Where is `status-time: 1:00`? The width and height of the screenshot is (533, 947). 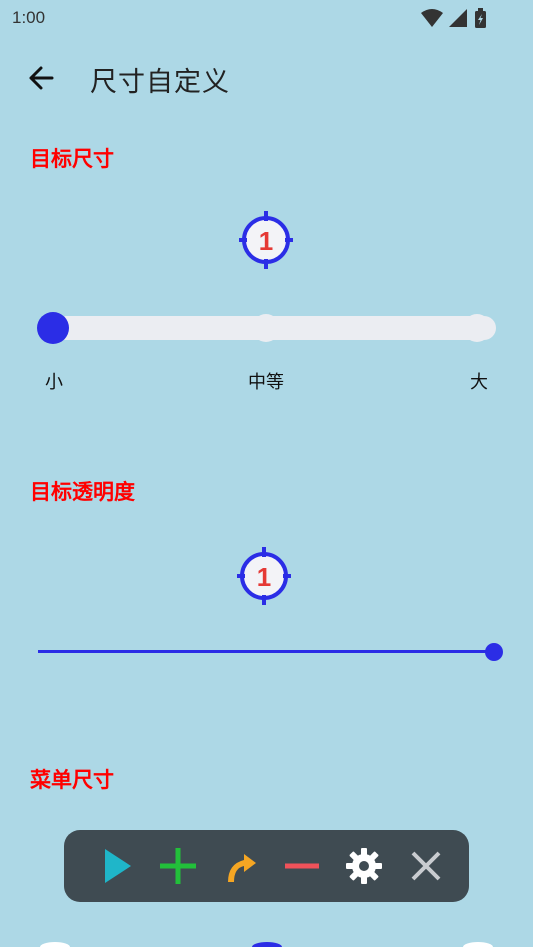 status-time: 1:00 is located at coordinates (29, 17).